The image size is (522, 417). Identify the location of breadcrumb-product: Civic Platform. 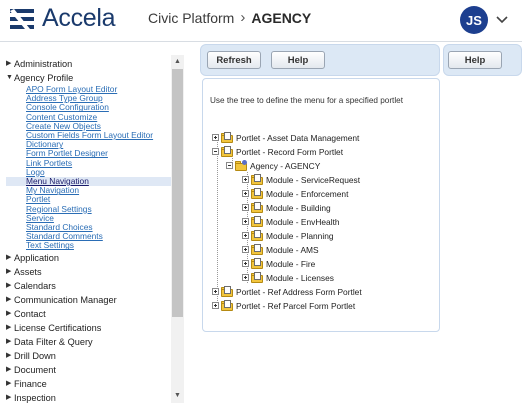
(191, 18).